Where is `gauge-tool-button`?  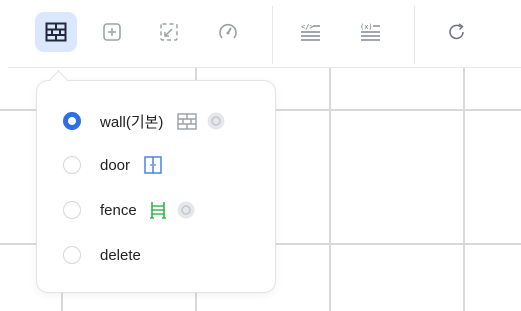
gauge-tool-button is located at coordinates (228, 32).